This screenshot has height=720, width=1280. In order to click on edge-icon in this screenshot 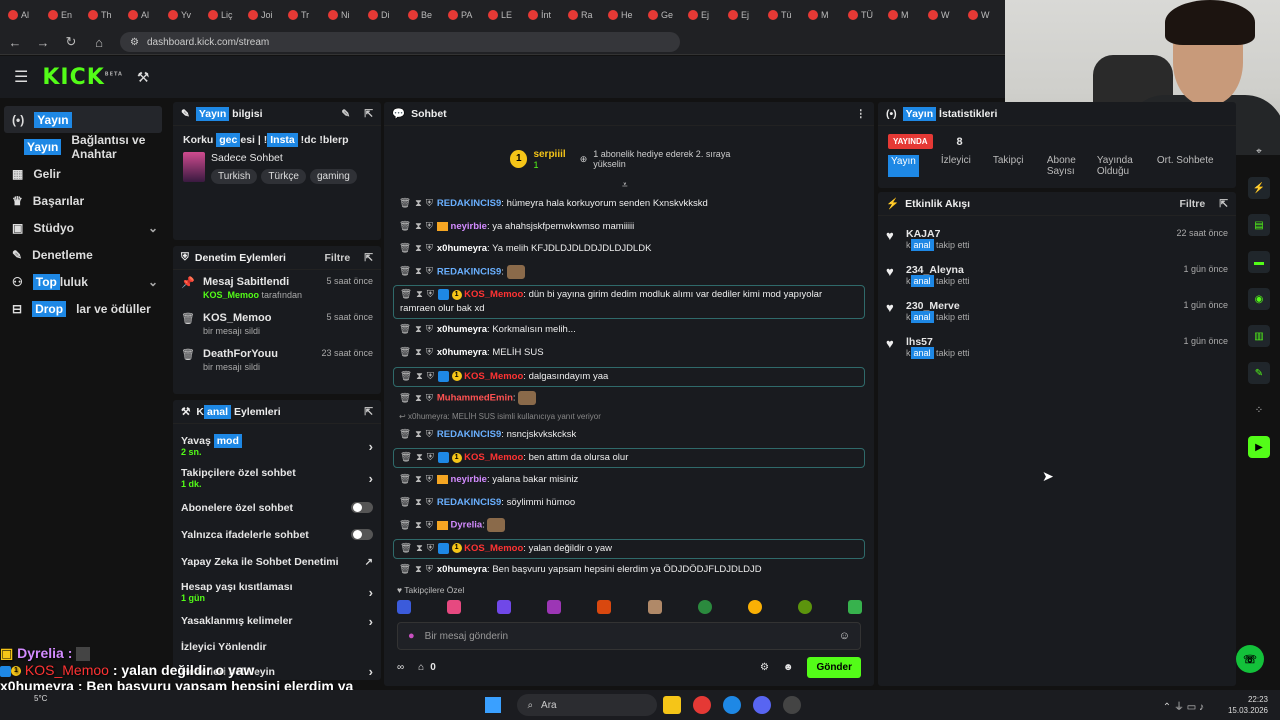, I will do `click(732, 705)`.